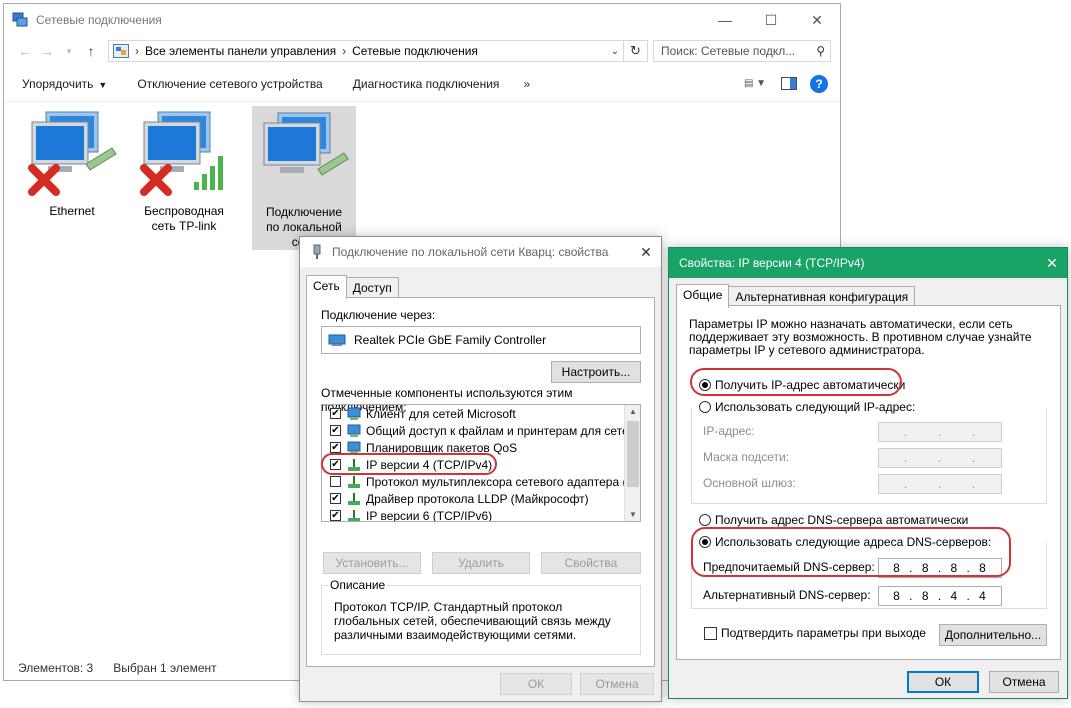 The width and height of the screenshot is (1071, 708). What do you see at coordinates (103, 84) in the screenshot?
I see `caret-down-icon: ▼` at bounding box center [103, 84].